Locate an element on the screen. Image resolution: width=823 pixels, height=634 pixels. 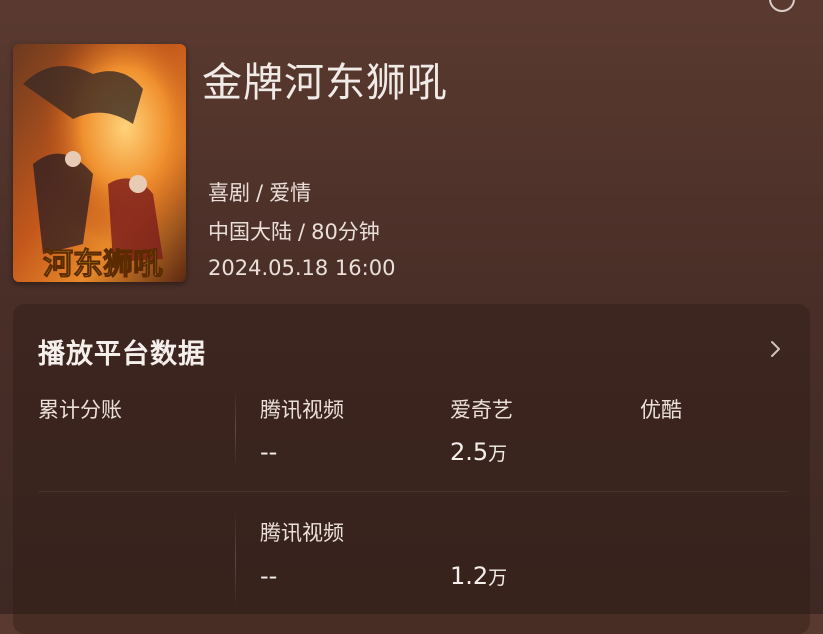
movie-region: 中国大陆 is located at coordinates (250, 232).